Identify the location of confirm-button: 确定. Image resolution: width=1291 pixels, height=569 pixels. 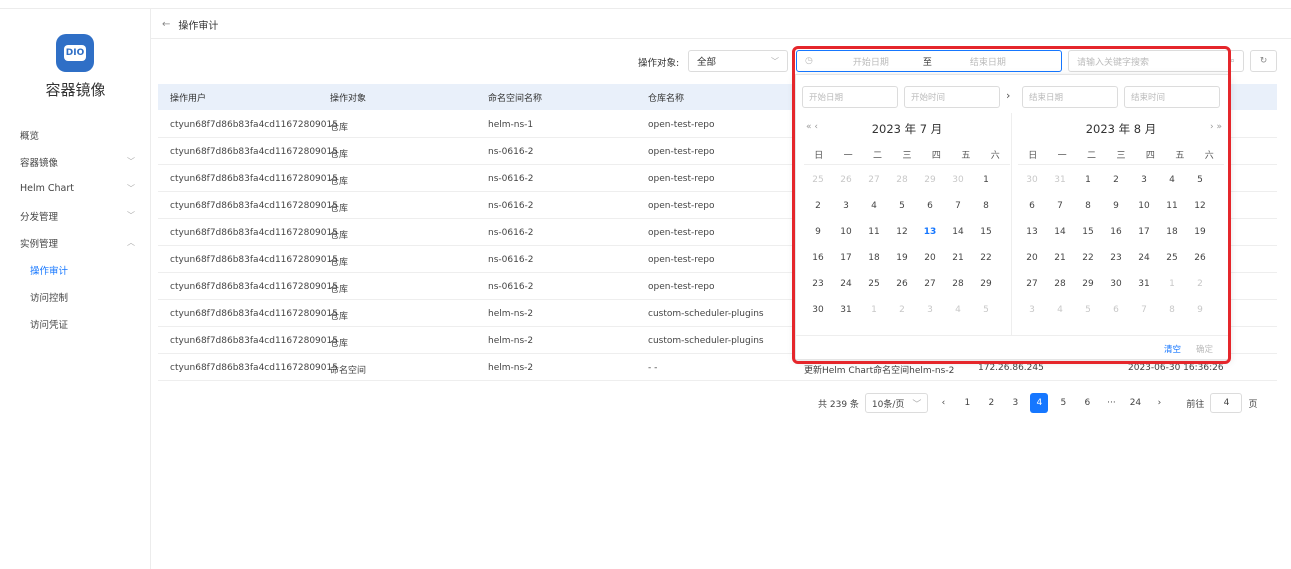
(1204, 349).